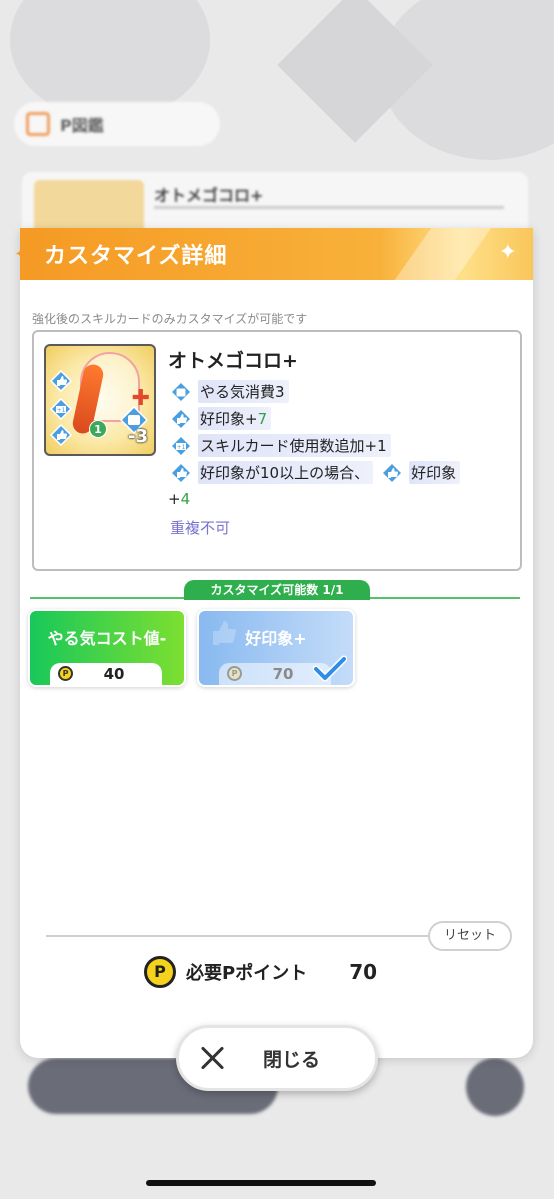 The height and width of the screenshot is (1199, 554). Describe the element at coordinates (294, 445) in the screenshot. I see `effect-text: スキルカード使用数追加+1` at that location.